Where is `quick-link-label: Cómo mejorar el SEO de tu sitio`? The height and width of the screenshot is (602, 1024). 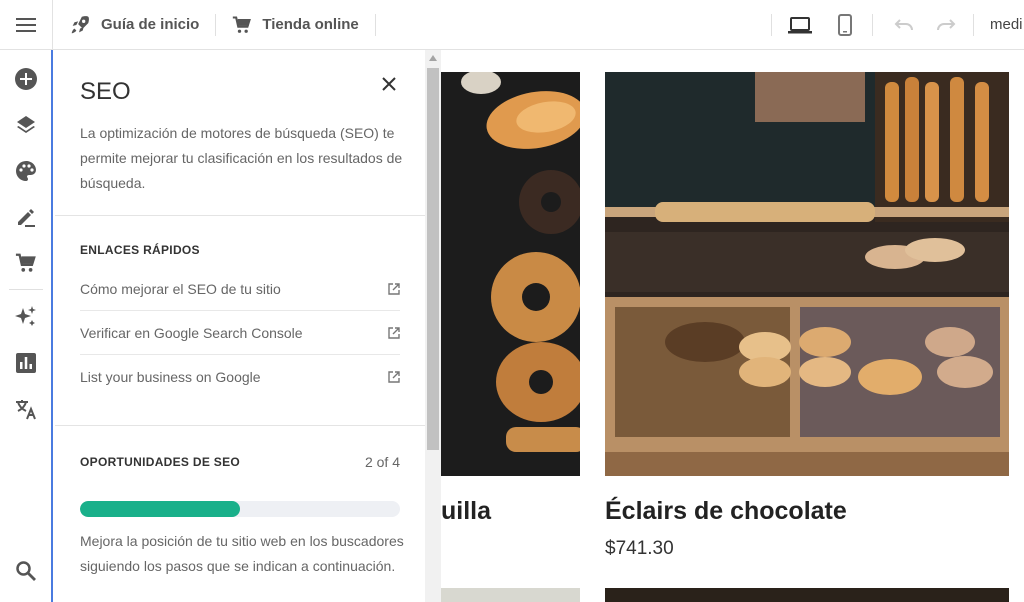 quick-link-label: Cómo mejorar el SEO de tu sitio is located at coordinates (180, 288).